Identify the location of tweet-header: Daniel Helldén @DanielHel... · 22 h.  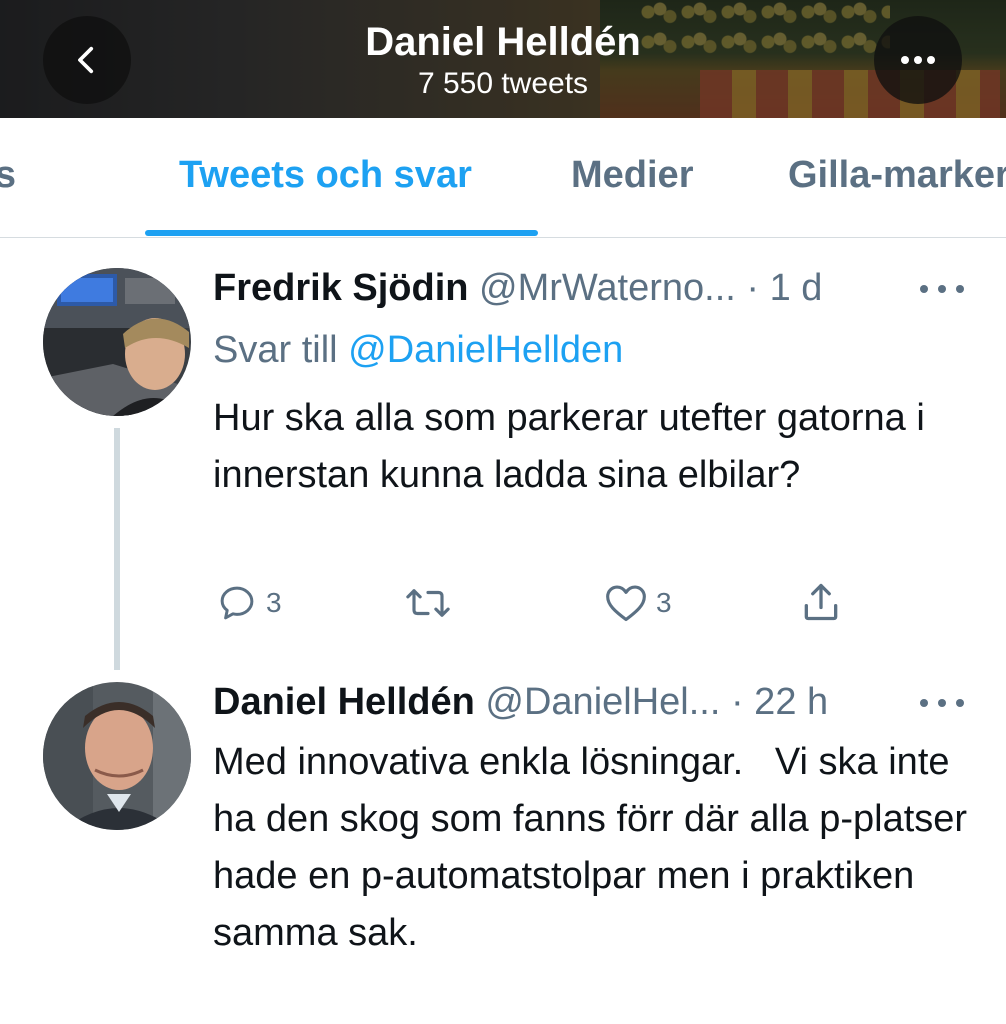
(520, 703).